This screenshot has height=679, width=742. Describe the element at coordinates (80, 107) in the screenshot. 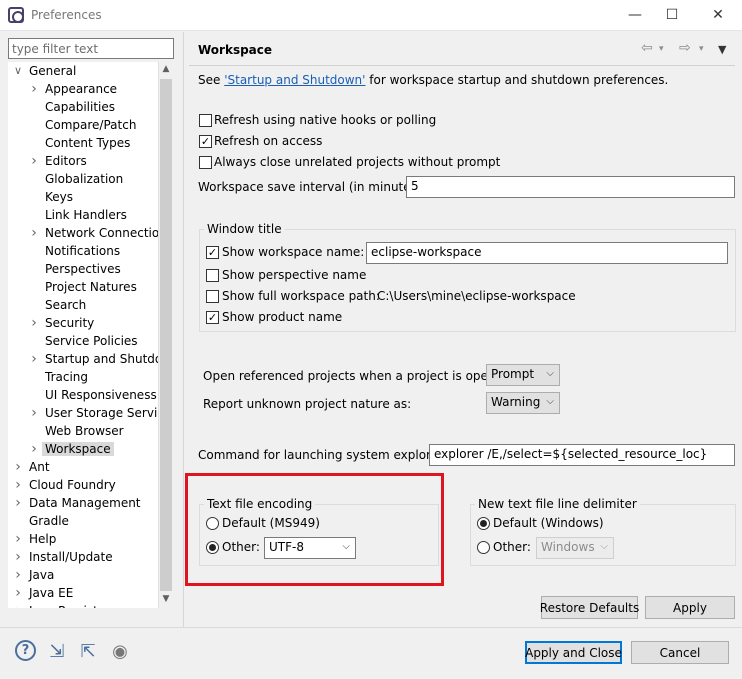

I see `tree-item: Capabilities` at that location.